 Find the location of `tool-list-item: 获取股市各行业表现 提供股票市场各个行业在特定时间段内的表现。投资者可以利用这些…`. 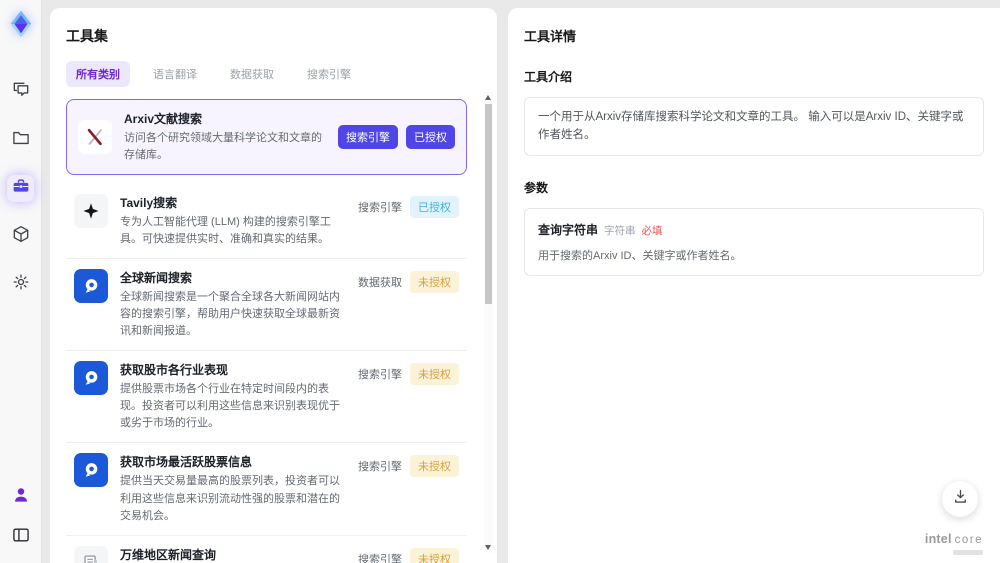

tool-list-item: 获取股市各行业表现 提供股票市场各个行业在特定时间段内的表现。投资者可以利用这些… is located at coordinates (266, 397).